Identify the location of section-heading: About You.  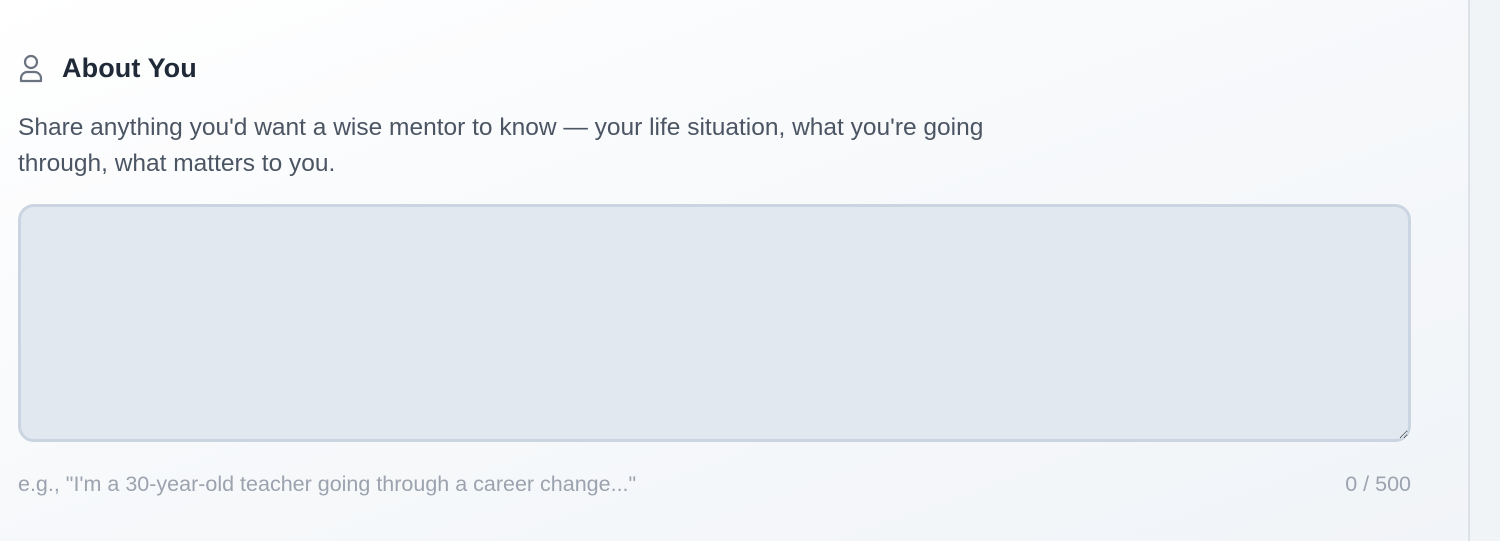
(107, 68).